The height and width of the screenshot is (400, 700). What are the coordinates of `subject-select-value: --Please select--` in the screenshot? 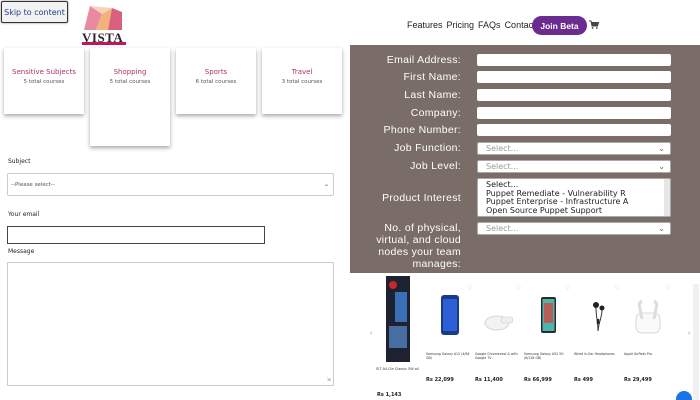 It's located at (33, 184).